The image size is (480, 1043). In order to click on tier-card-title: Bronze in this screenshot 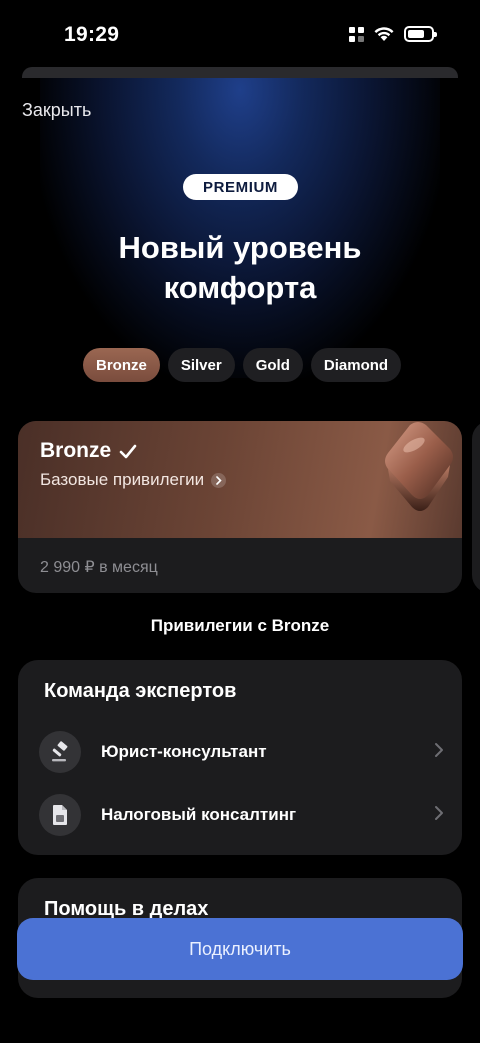, I will do `click(88, 451)`.